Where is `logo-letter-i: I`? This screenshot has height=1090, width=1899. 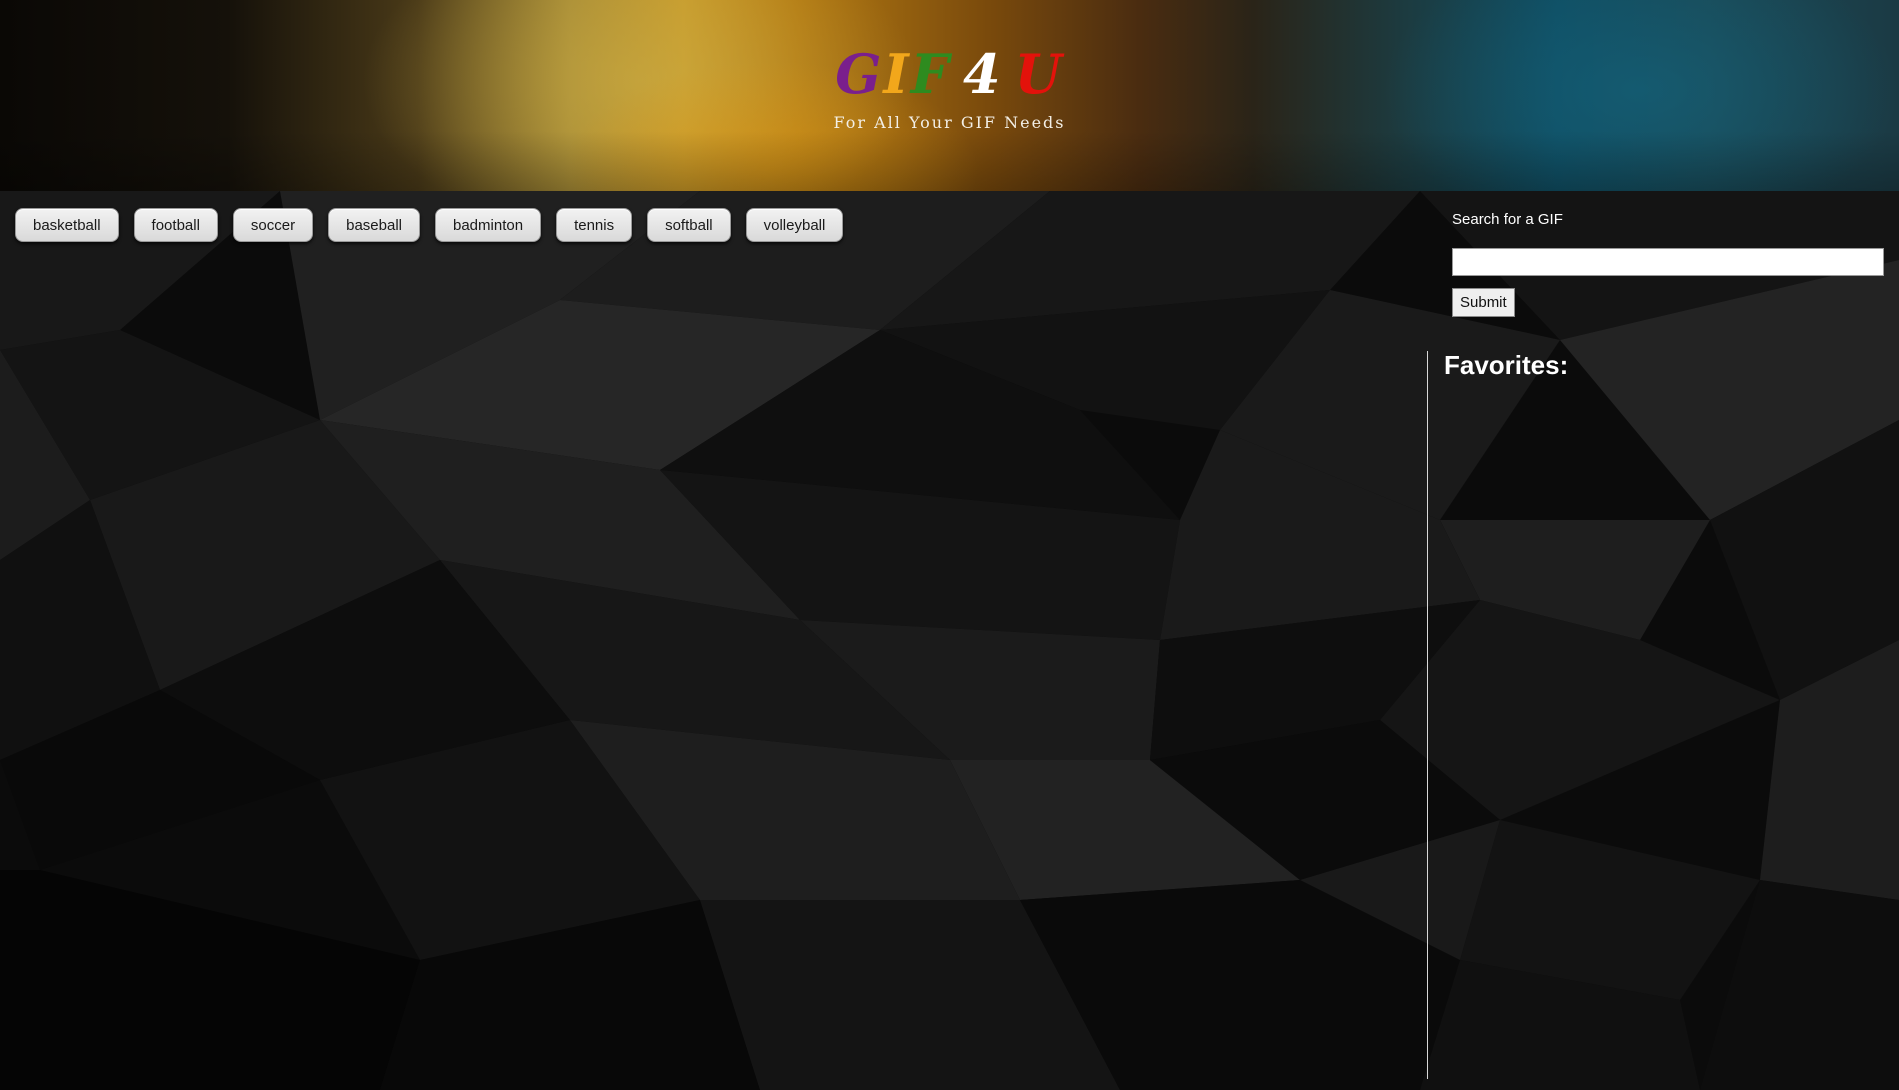 logo-letter-i: I is located at coordinates (897, 74).